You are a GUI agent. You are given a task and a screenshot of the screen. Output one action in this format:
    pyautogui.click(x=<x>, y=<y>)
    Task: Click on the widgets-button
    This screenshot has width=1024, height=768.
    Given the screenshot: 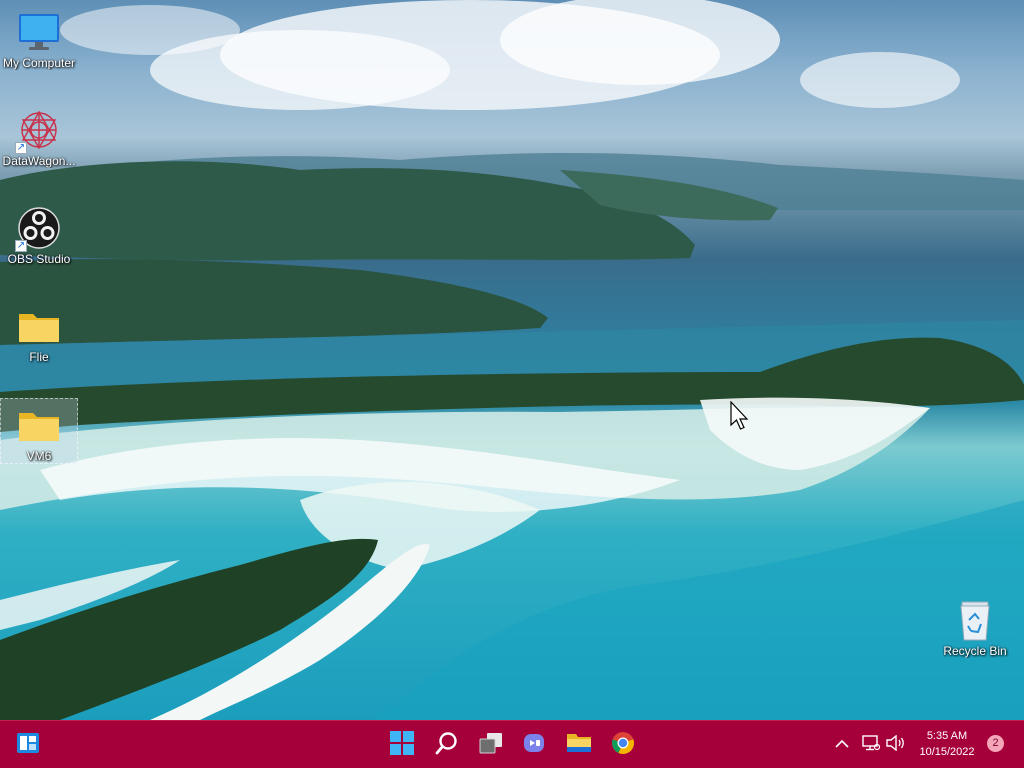 What is the action you would take?
    pyautogui.click(x=28, y=745)
    